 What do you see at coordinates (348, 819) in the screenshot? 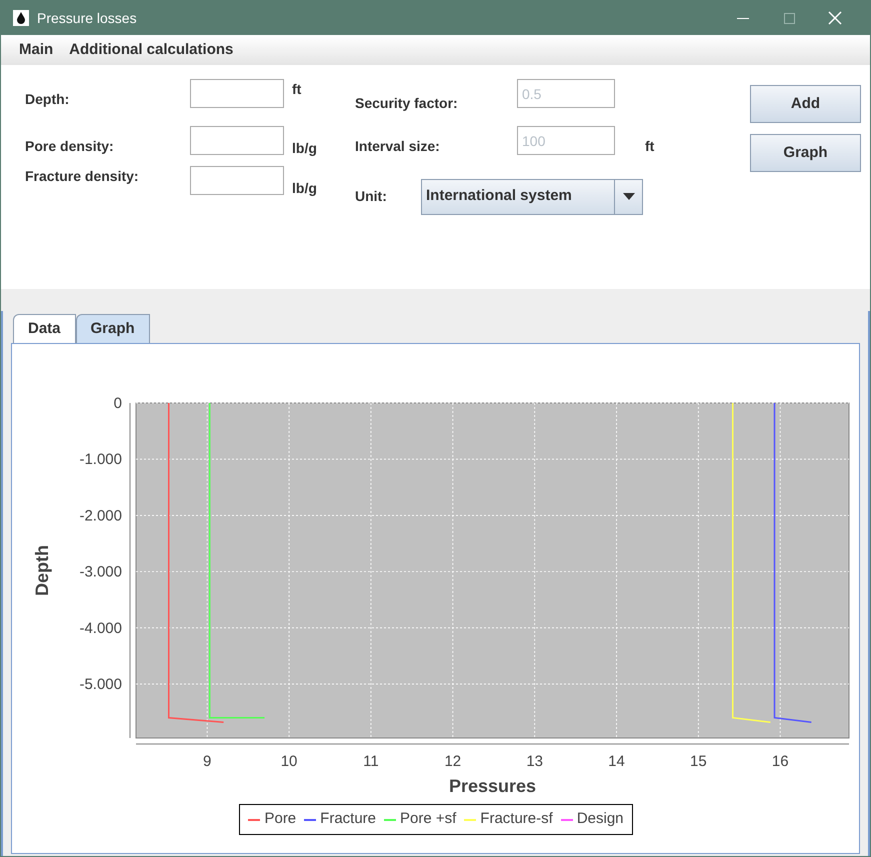
I see `legend-label: Fracture` at bounding box center [348, 819].